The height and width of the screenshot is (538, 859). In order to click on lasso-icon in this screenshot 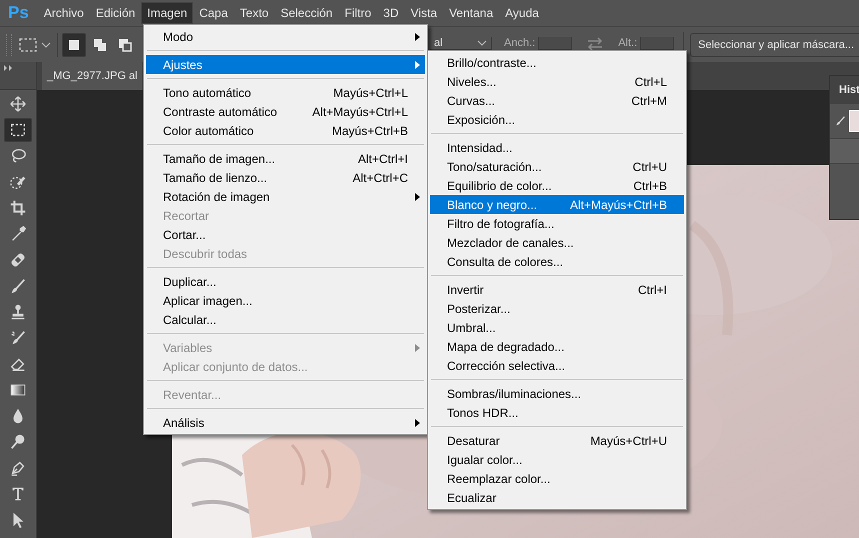, I will do `click(18, 156)`.